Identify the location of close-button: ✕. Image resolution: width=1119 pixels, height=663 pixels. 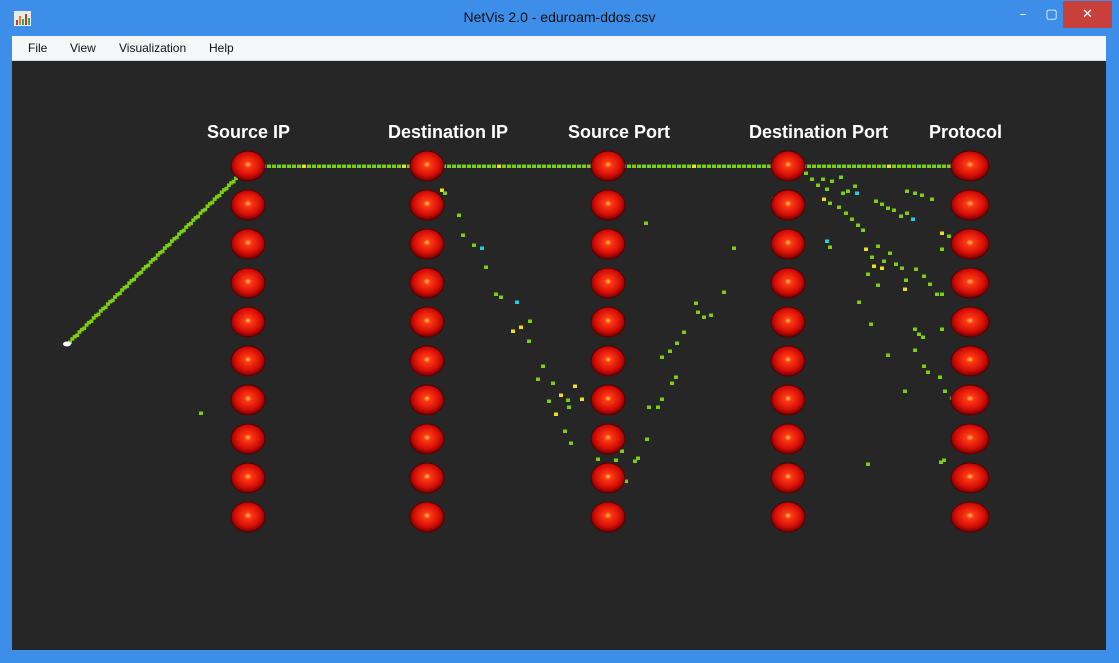
(1087, 14).